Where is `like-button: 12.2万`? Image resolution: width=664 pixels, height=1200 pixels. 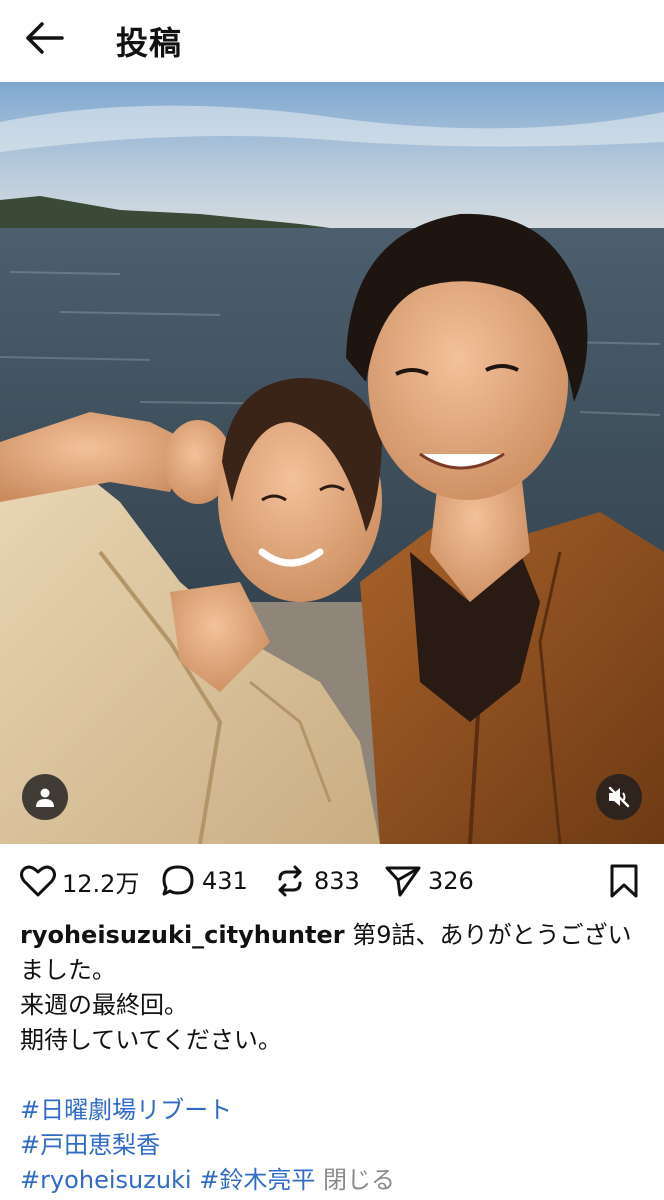
like-button: 12.2万 is located at coordinates (79, 881).